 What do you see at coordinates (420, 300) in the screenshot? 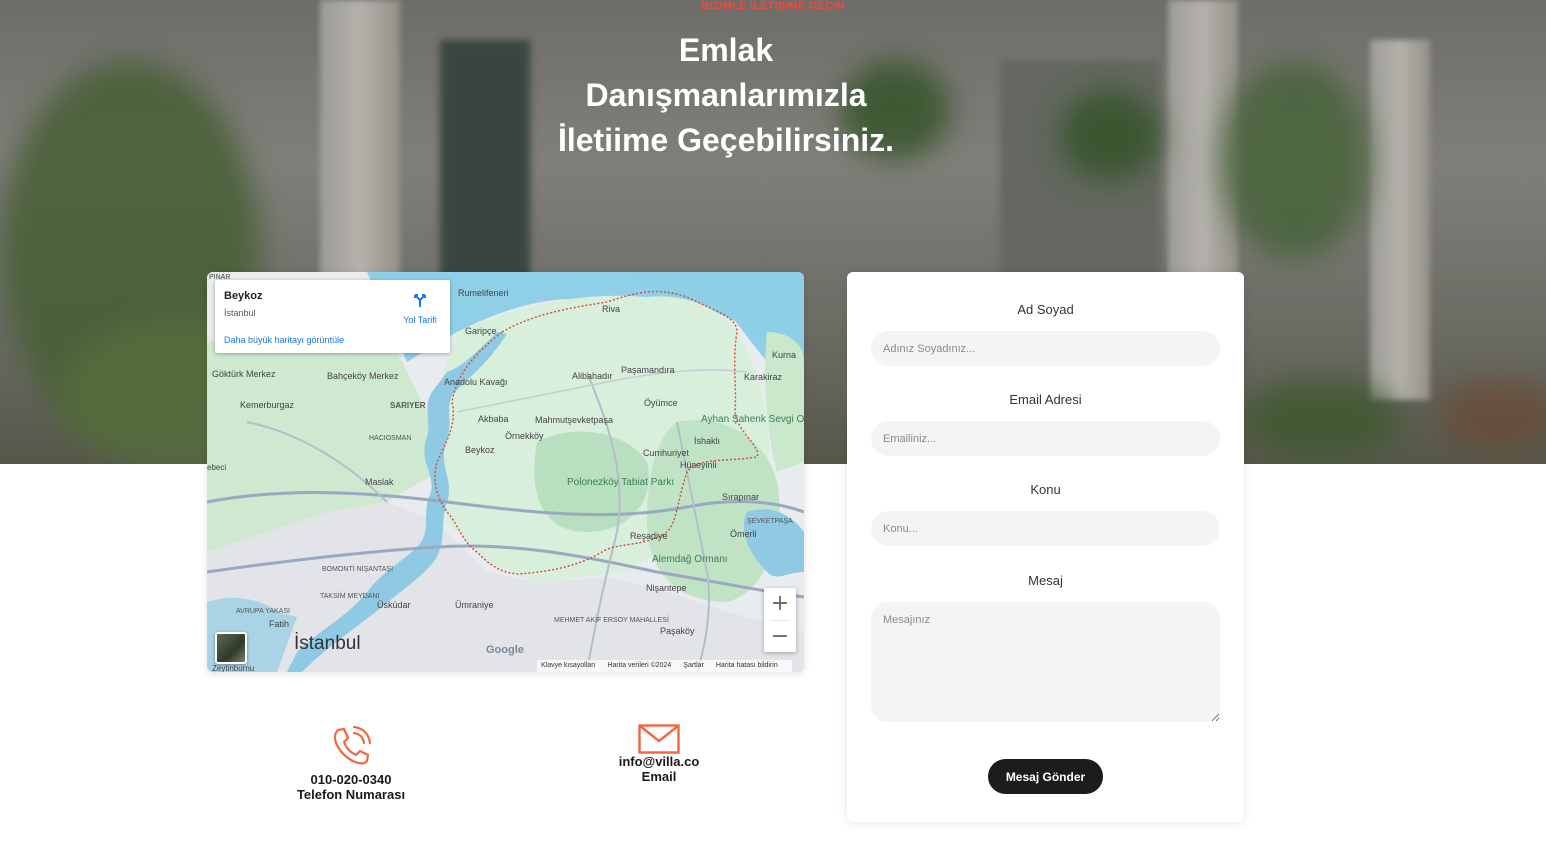
I see `directions-icon` at bounding box center [420, 300].